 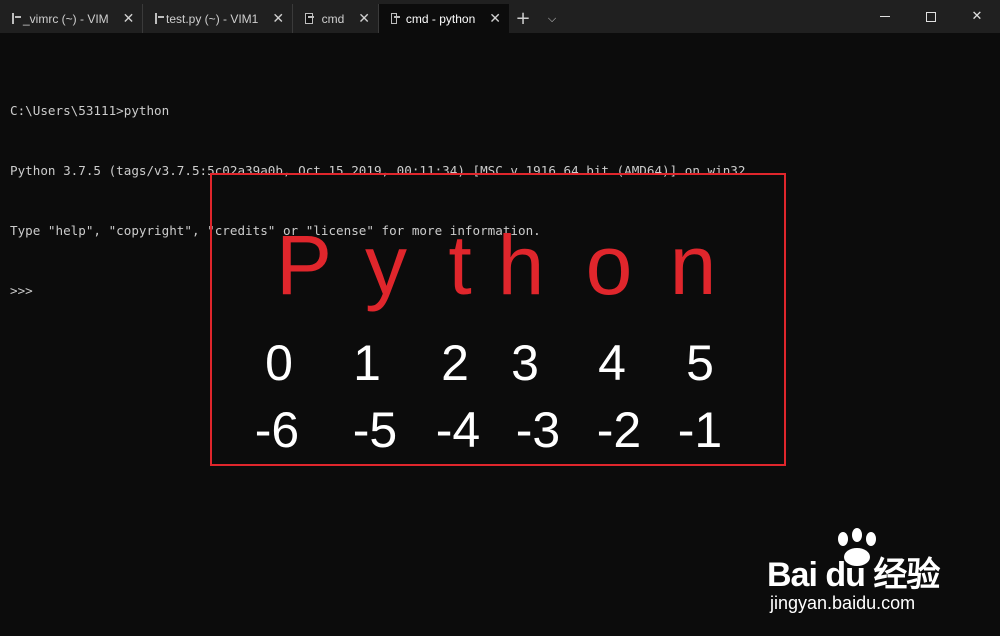 I want to click on word-letter: h, so click(x=521, y=265).